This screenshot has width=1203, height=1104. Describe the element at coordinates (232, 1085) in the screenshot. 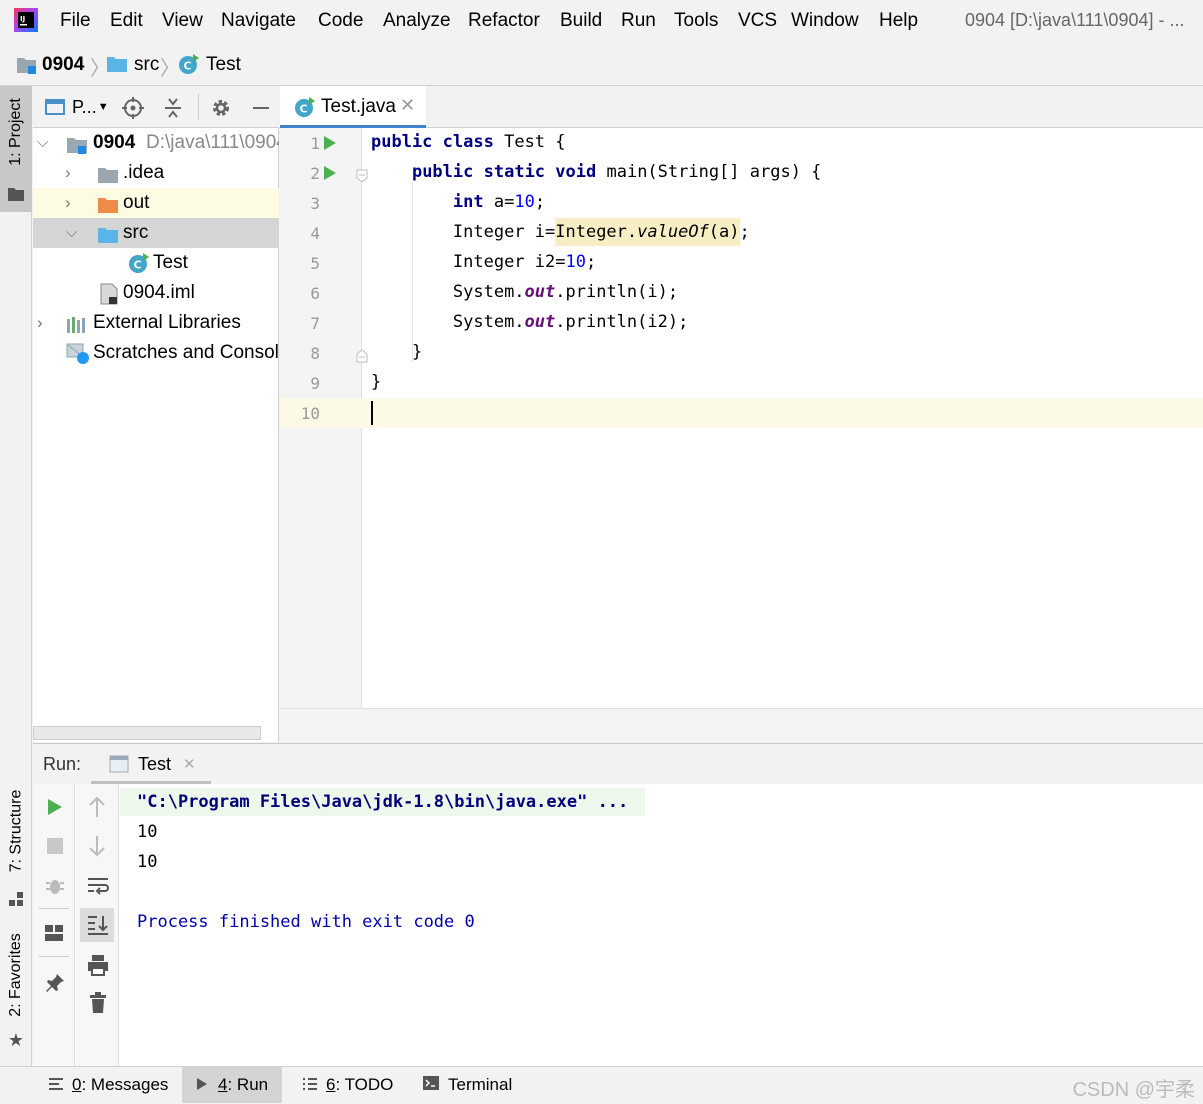

I see `tab-run: 4: Run` at that location.